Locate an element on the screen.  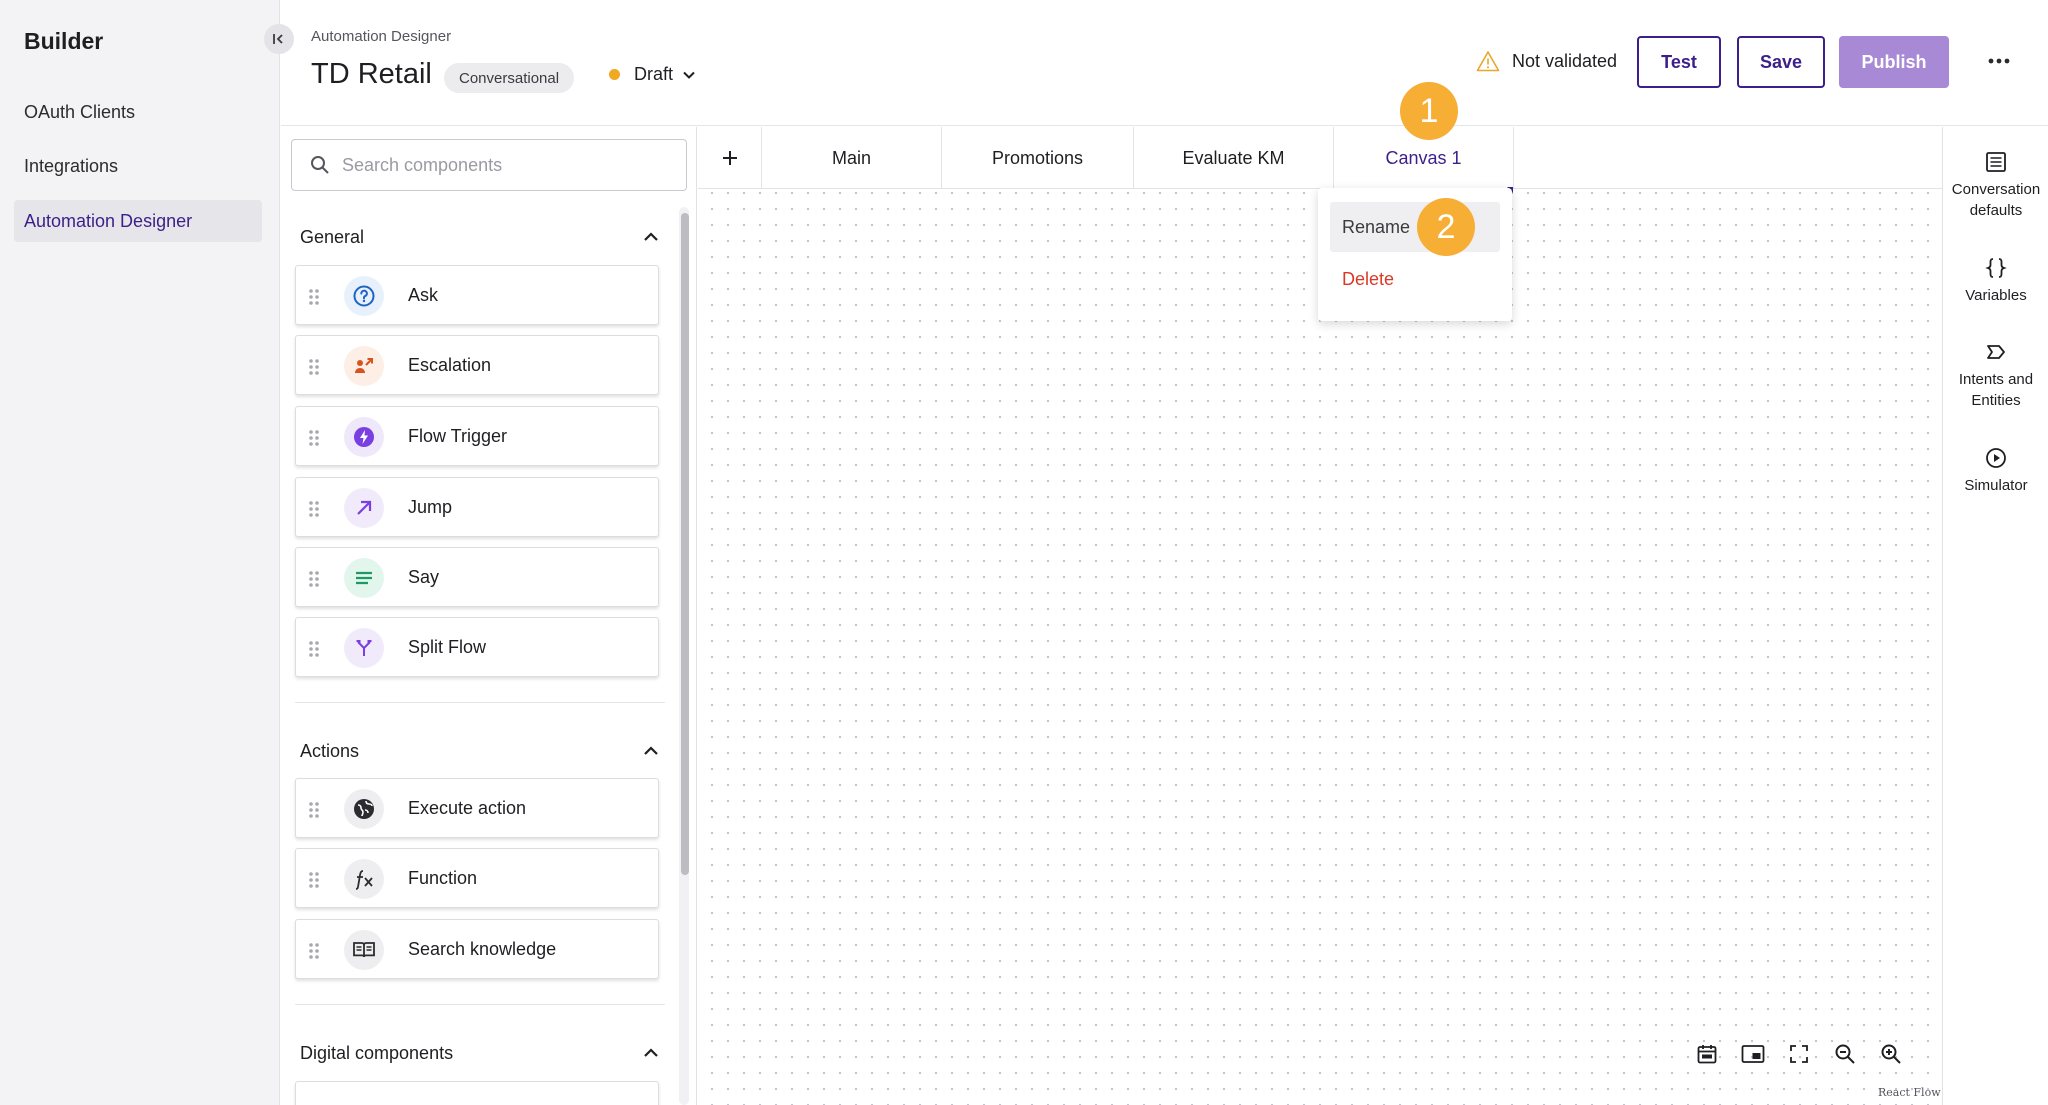
type-badge: Conversational is located at coordinates (509, 78).